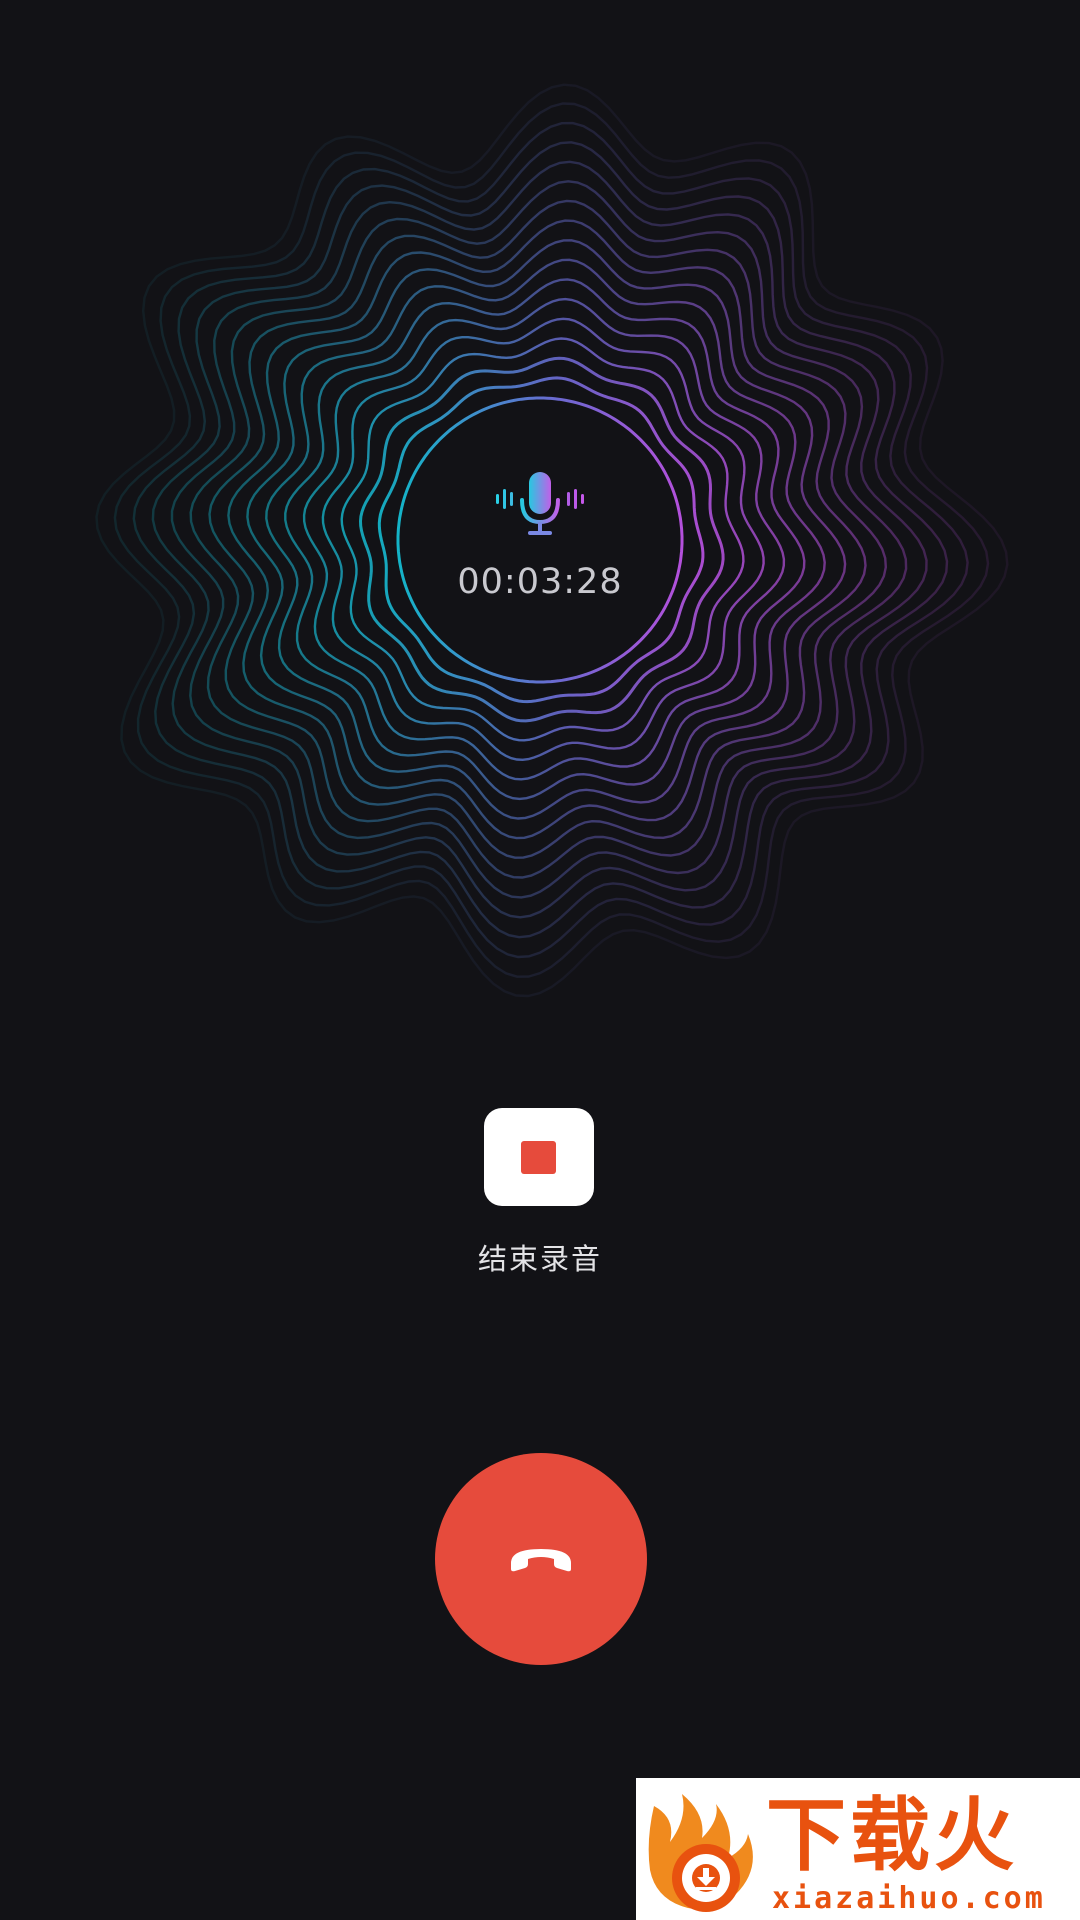  I want to click on watermark-logo-banner: 下载火 xiazaihuo.com, so click(858, 1849).